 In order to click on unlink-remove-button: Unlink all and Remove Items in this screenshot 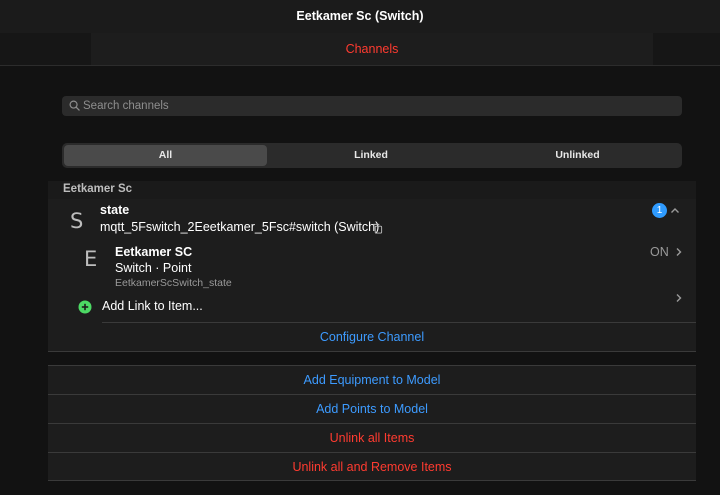, I will do `click(372, 466)`.